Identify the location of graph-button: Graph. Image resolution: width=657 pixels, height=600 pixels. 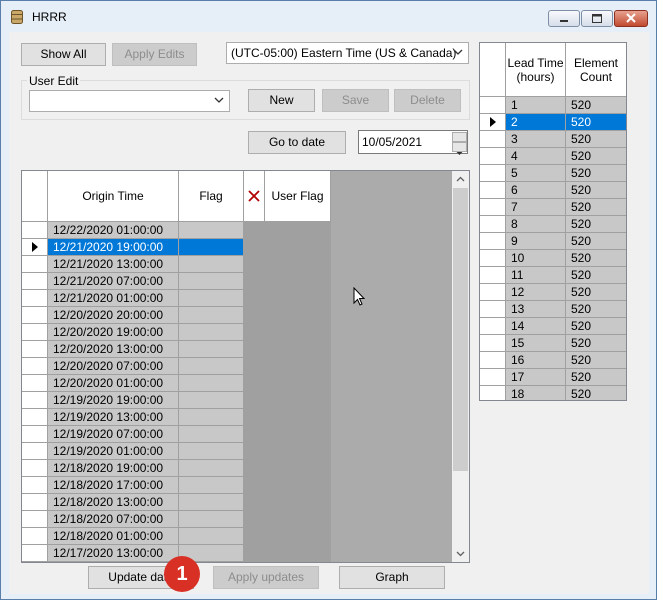
(392, 577).